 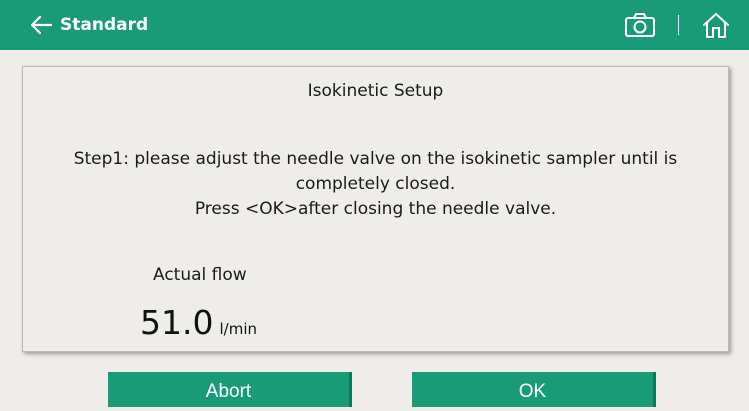 What do you see at coordinates (678, 25) in the screenshot?
I see `header-divider` at bounding box center [678, 25].